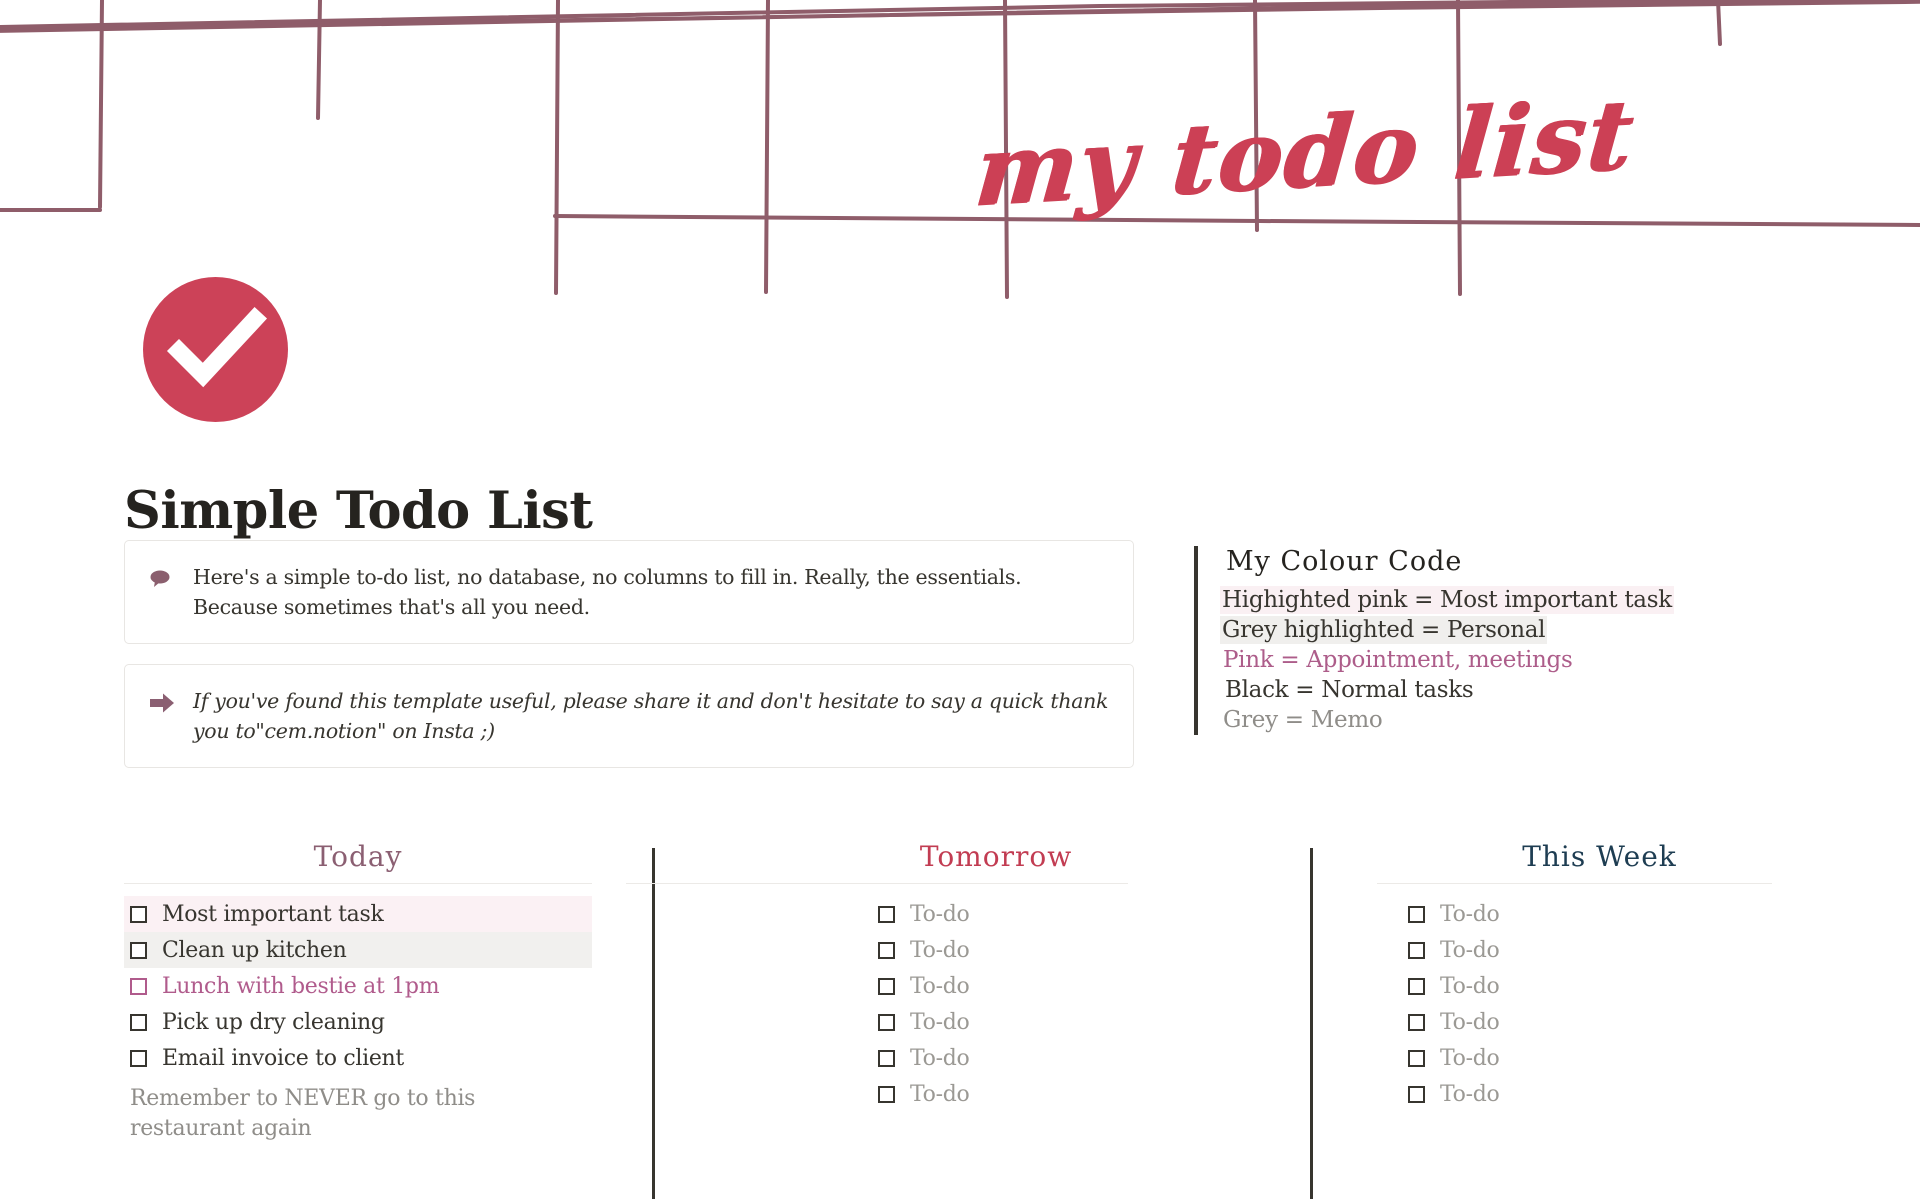  I want to click on page-title: Simple Todo List, so click(358, 511).